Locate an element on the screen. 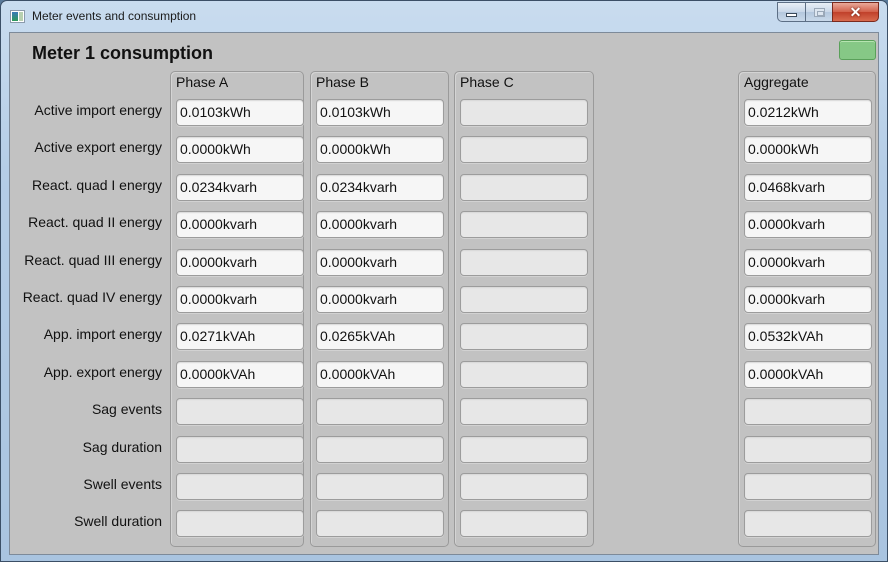 The width and height of the screenshot is (888, 562). close-button: ✕ is located at coordinates (855, 12).